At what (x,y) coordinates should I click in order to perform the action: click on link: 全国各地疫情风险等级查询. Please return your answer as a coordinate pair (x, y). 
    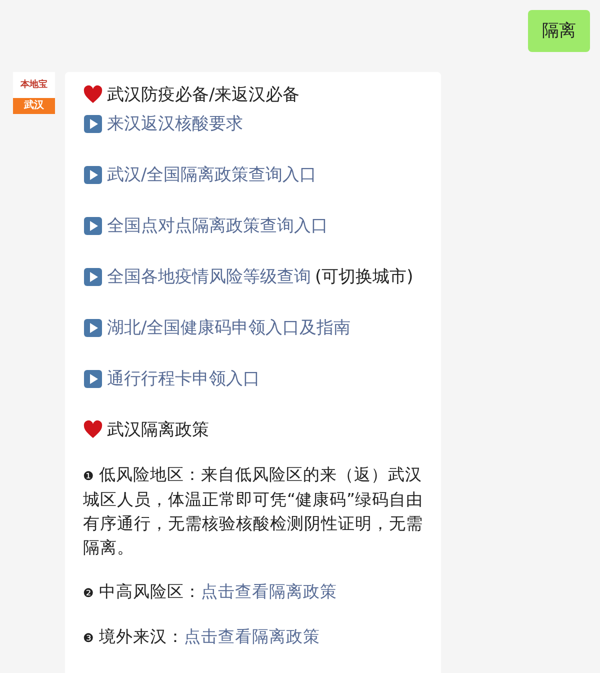
    Looking at the image, I should click on (209, 277).